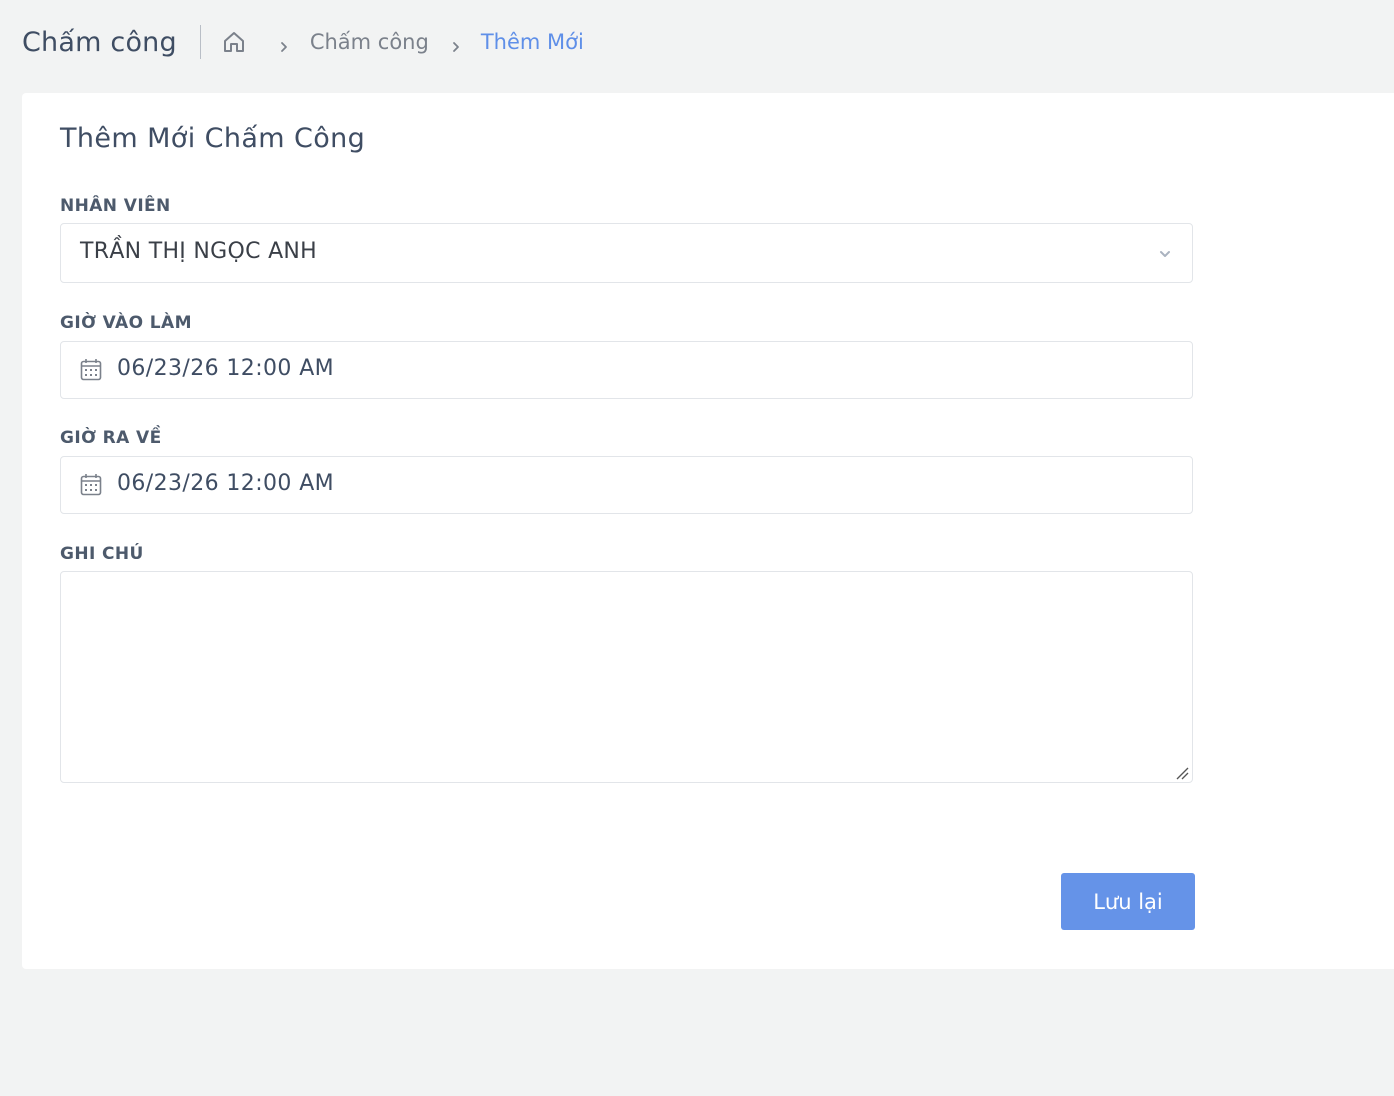  What do you see at coordinates (226, 368) in the screenshot?
I see `check-in-value: 06/23/26 12:00 AM` at bounding box center [226, 368].